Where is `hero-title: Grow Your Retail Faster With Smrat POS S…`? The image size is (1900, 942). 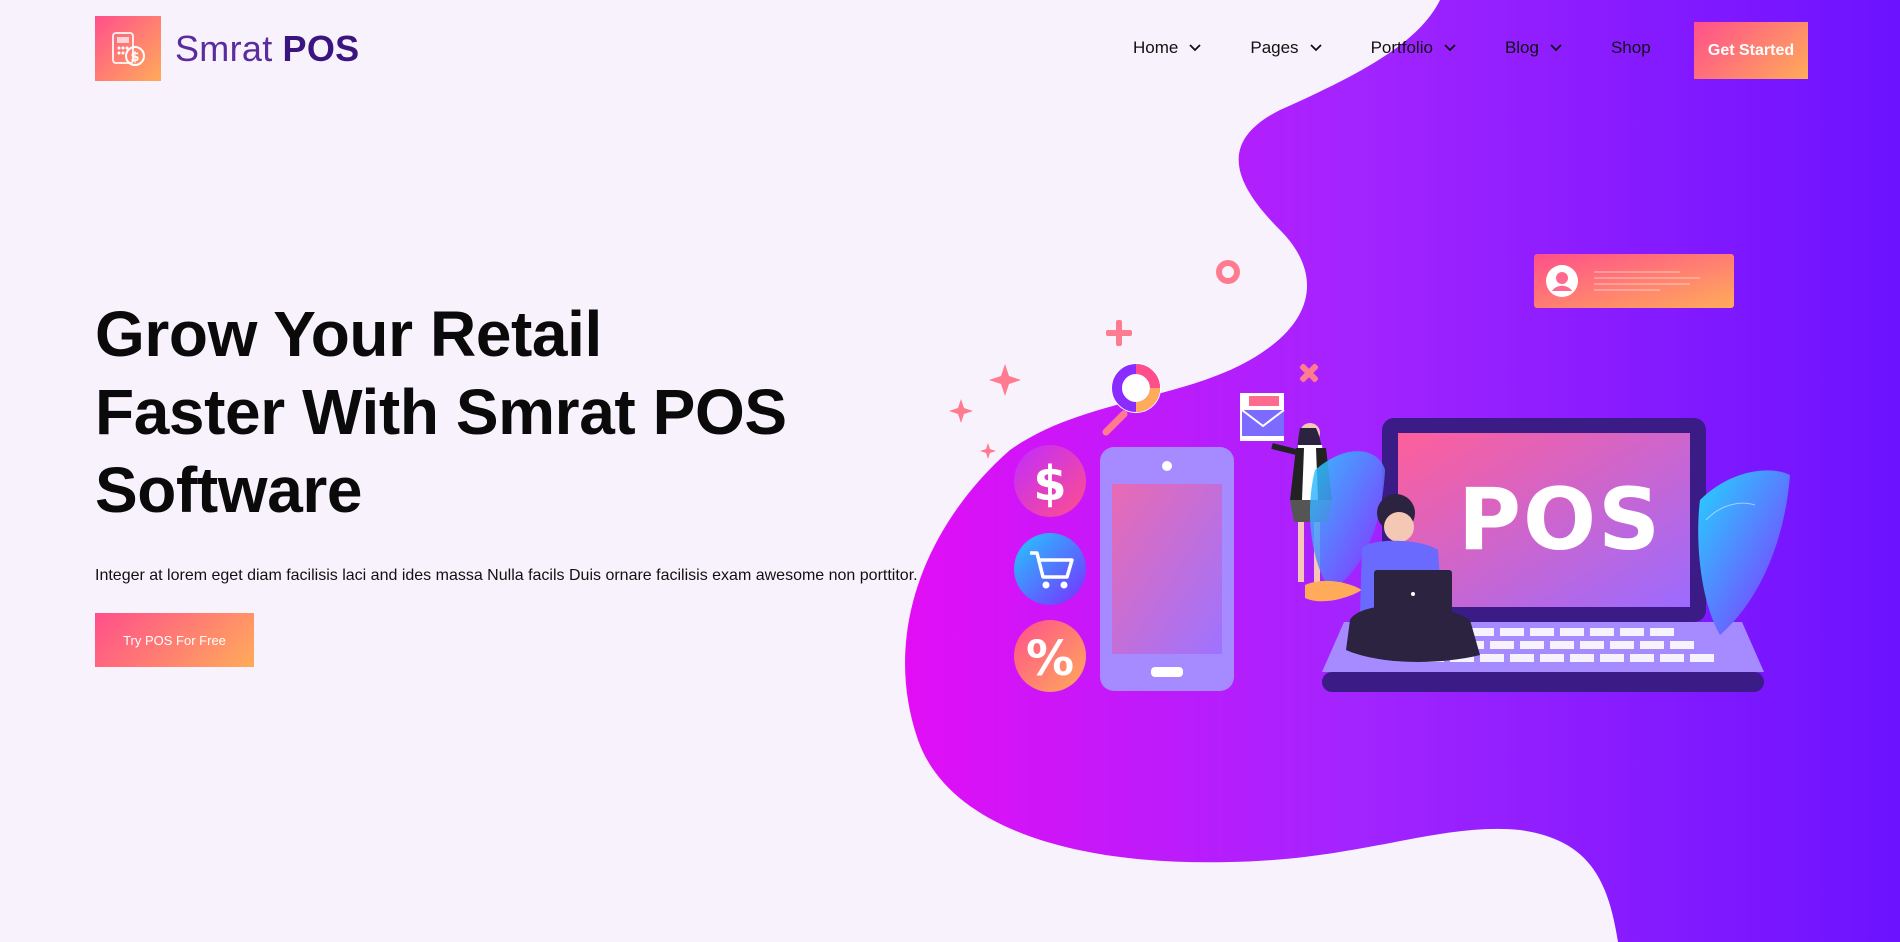 hero-title: Grow Your Retail Faster With Smrat POS S… is located at coordinates (535, 412).